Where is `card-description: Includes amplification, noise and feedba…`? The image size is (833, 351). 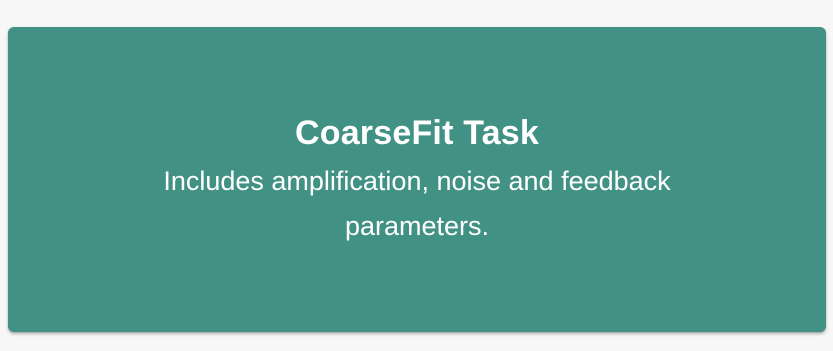
card-description: Includes amplification, noise and feedba… is located at coordinates (417, 203).